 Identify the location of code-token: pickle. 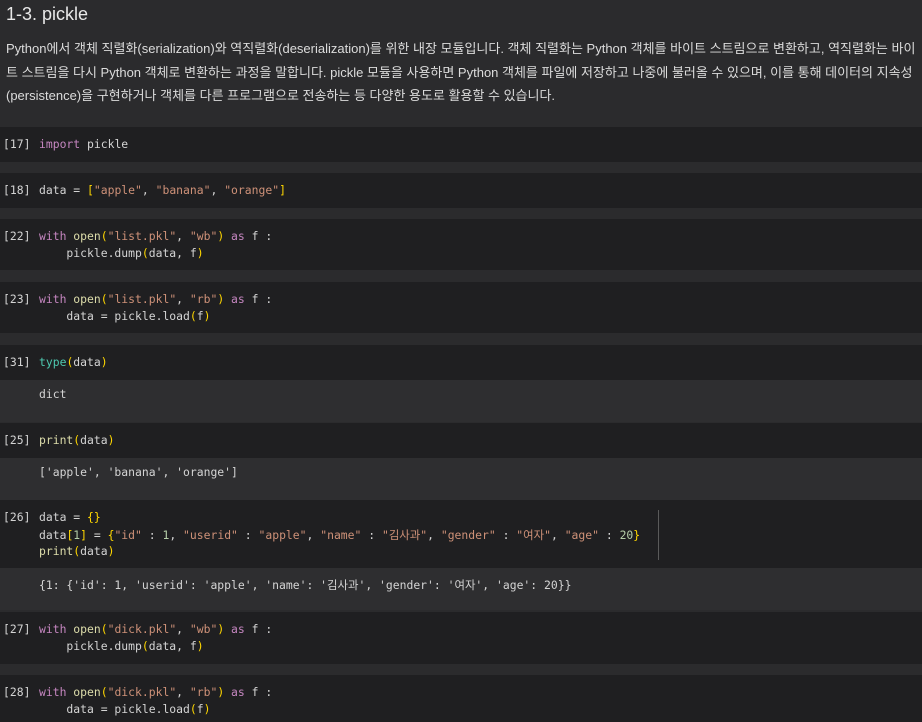
(104, 144).